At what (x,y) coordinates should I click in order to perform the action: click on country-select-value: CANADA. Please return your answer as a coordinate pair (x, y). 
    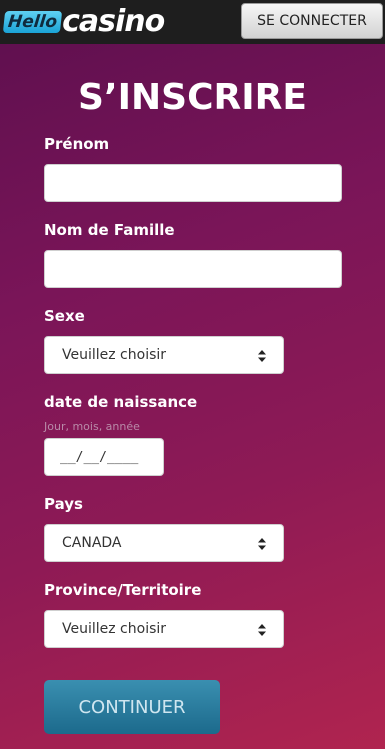
    Looking at the image, I should click on (92, 543).